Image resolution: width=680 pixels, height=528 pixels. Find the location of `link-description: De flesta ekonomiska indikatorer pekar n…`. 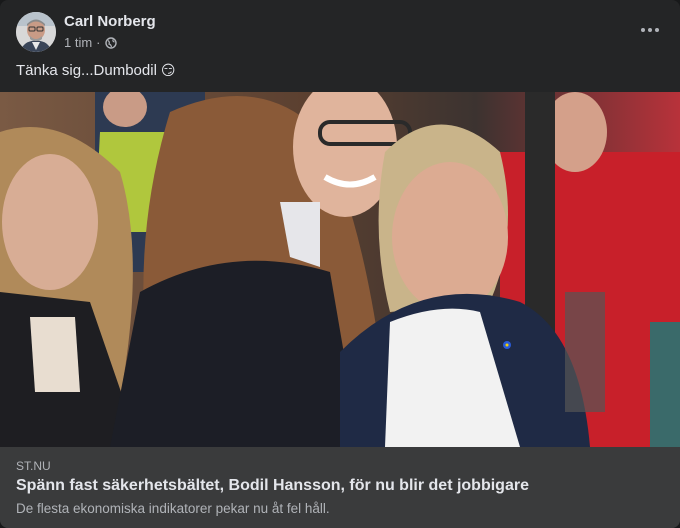

link-description: De flesta ekonomiska indikatorer pekar n… is located at coordinates (173, 508).